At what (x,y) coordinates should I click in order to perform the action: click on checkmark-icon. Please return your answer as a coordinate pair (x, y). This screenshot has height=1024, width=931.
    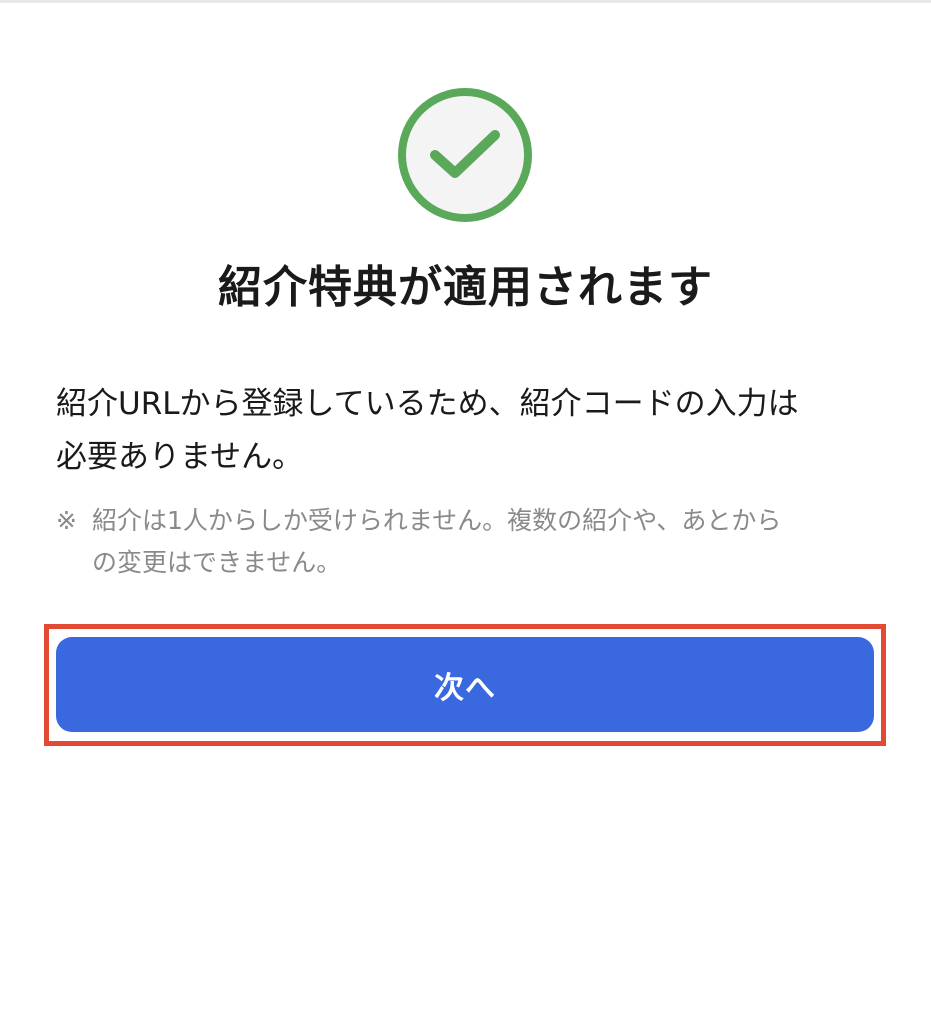
    Looking at the image, I should click on (465, 154).